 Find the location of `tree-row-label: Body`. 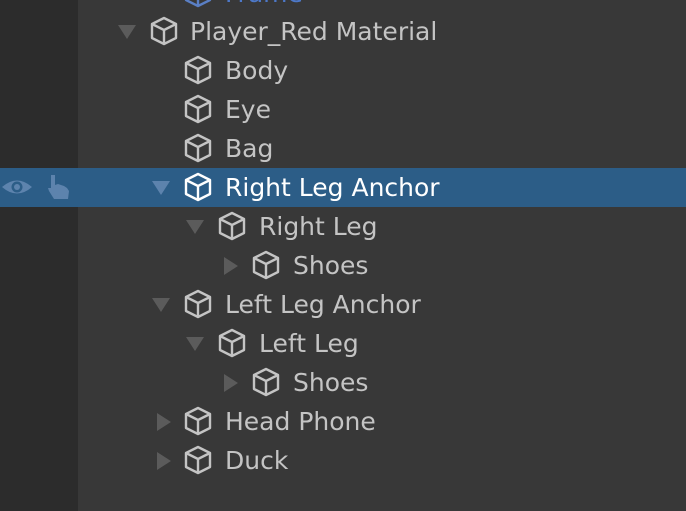

tree-row-label: Body is located at coordinates (257, 70).